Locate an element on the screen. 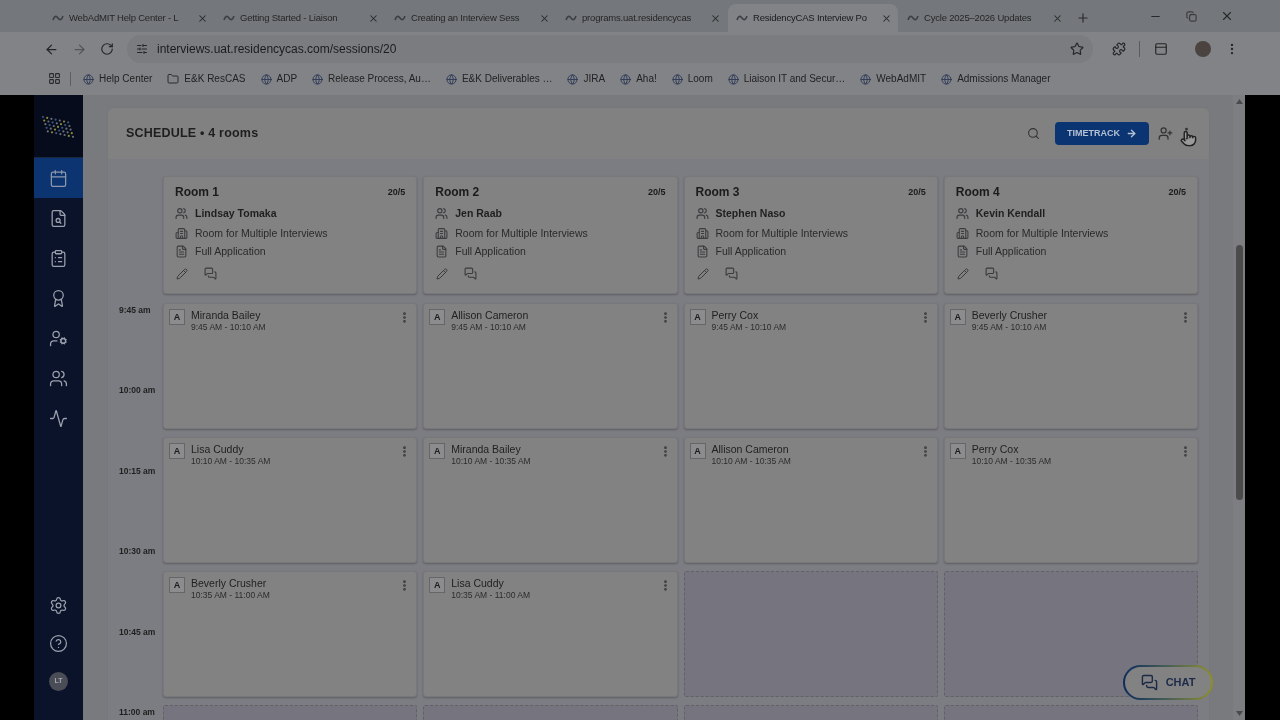  interview-slot: A Lisa Cuddy 10:35 AM - 11:00 AM is located at coordinates (550, 634).